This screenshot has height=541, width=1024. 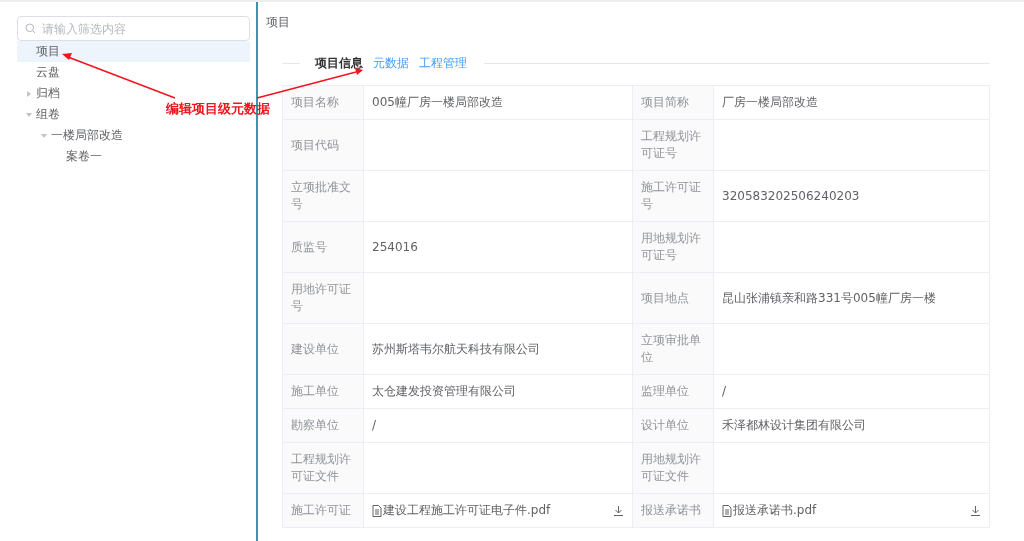 What do you see at coordinates (673, 196) in the screenshot?
I see `field-label: 施工许可证号` at bounding box center [673, 196].